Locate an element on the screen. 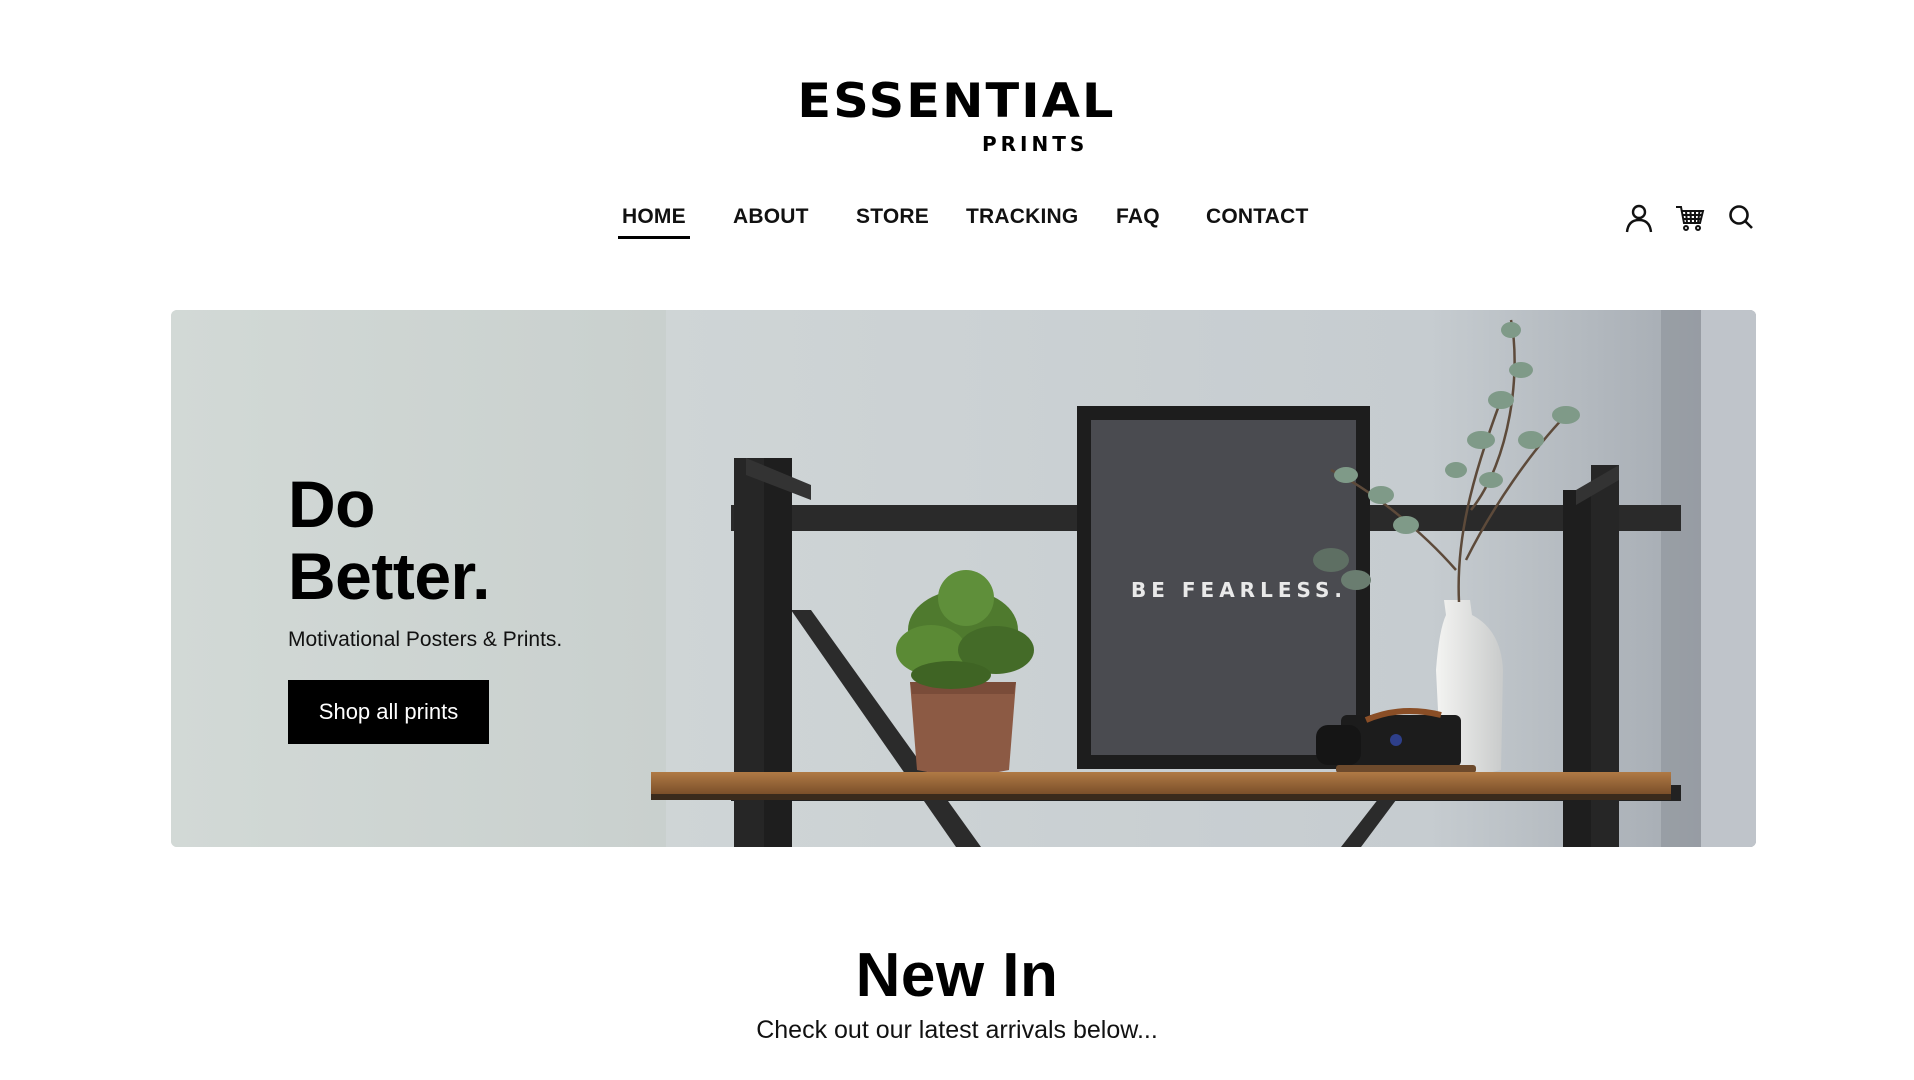  logo-wordmark: ESSENTIAL is located at coordinates (957, 101).